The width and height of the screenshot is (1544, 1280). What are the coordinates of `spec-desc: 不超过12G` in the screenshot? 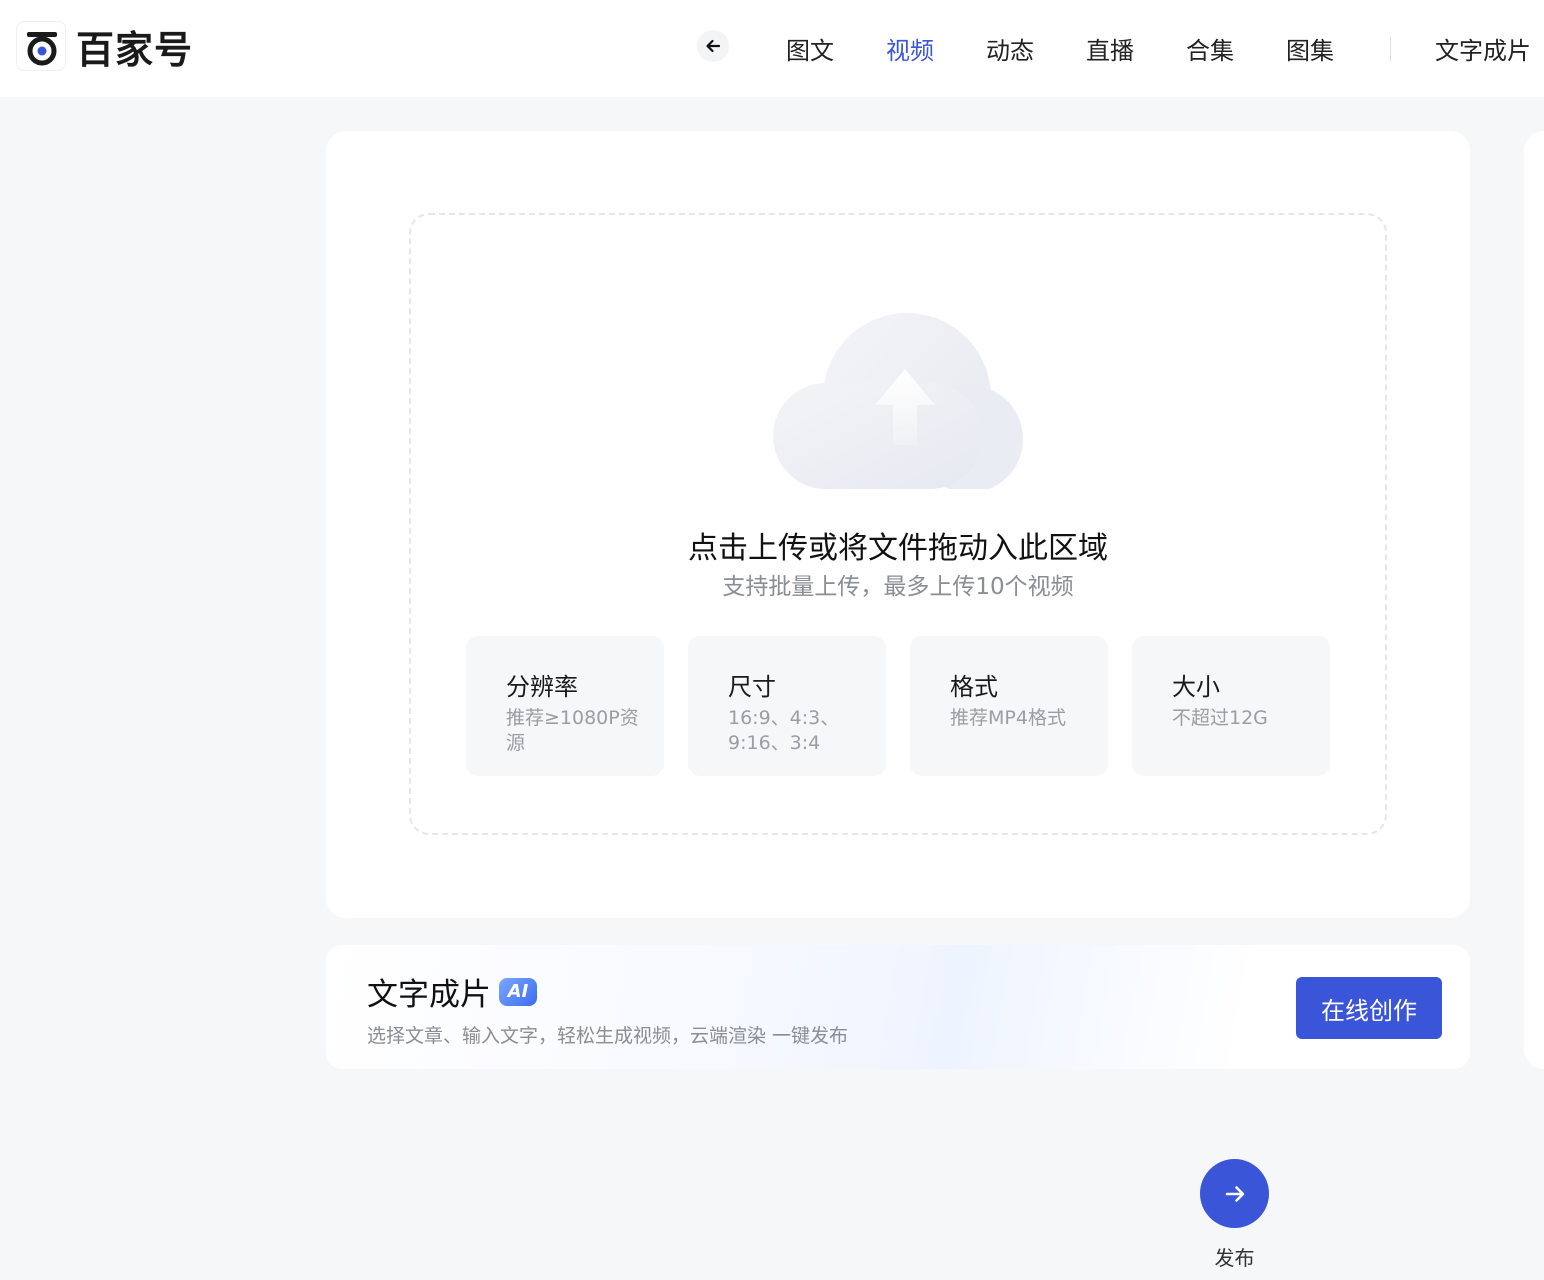 It's located at (1220, 718).